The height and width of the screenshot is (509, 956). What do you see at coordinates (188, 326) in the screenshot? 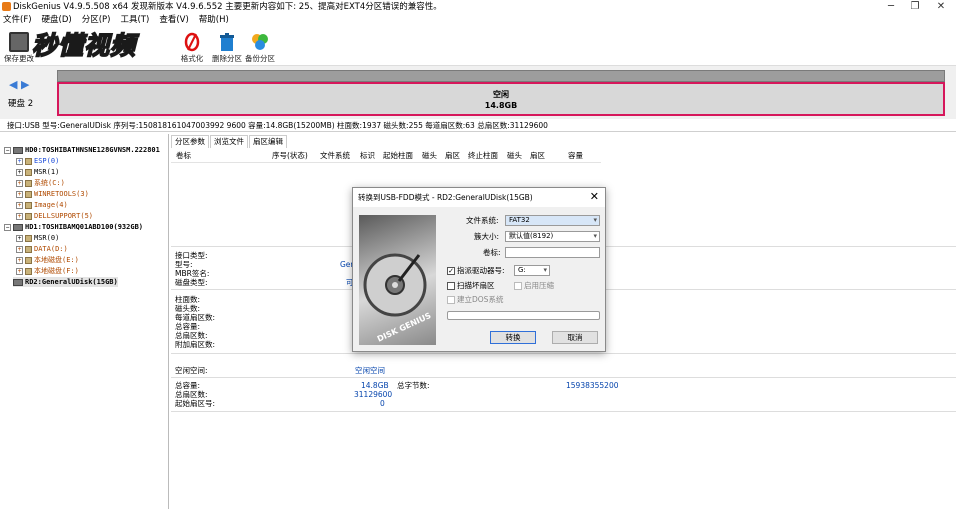
I see `total-capacity-label-1: 总容量:` at bounding box center [188, 326].